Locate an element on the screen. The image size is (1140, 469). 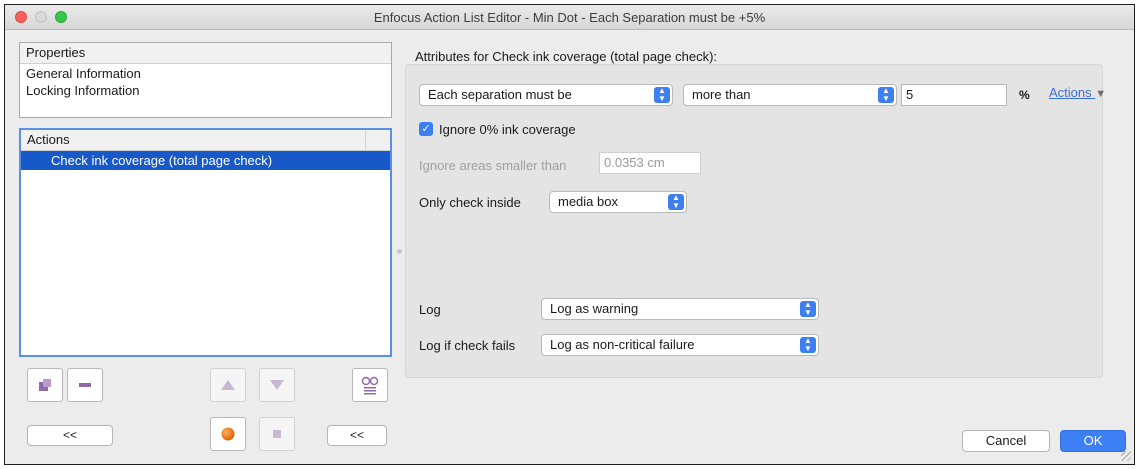
percent-unit: % is located at coordinates (1024, 95).